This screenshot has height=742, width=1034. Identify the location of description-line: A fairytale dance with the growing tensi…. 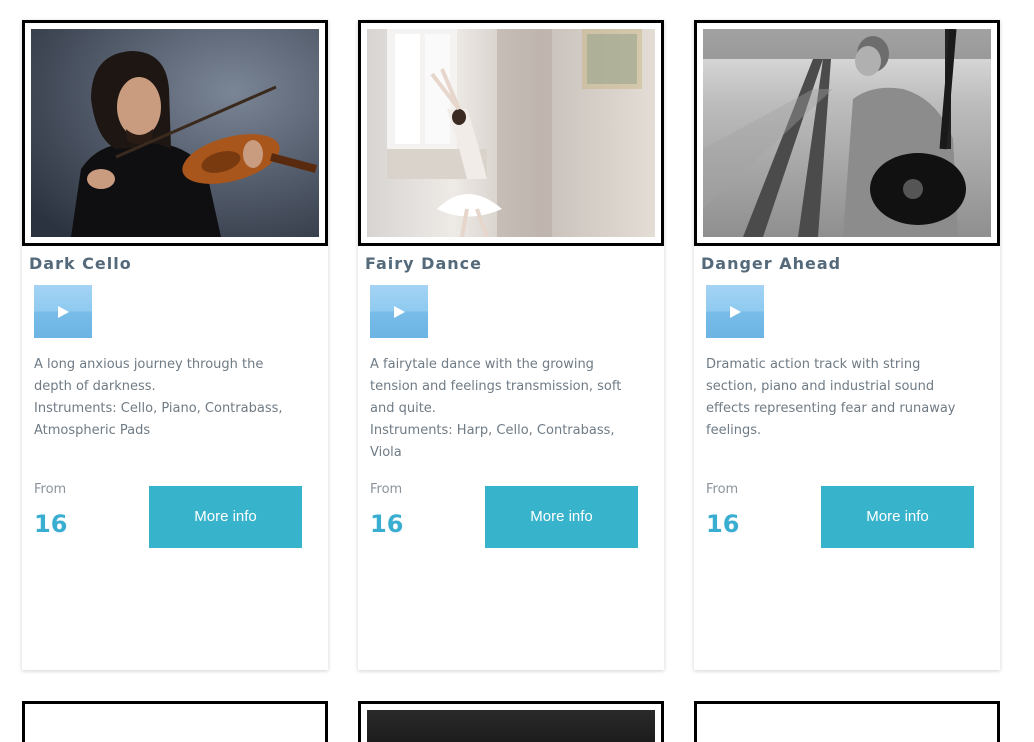
(496, 386).